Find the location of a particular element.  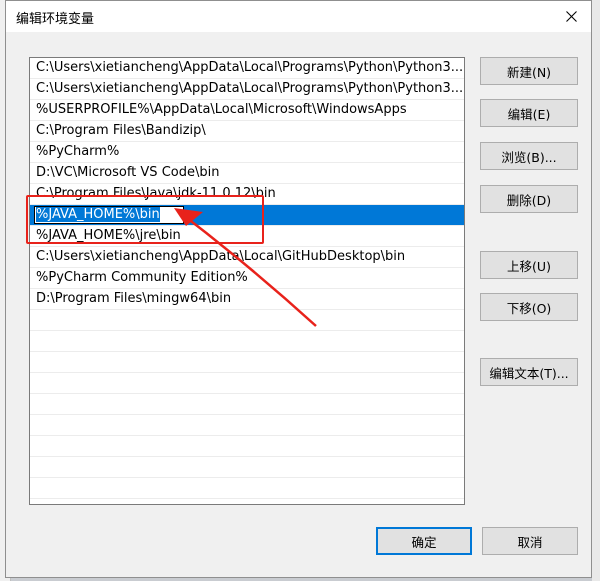

title-bar: 编辑环境变量 is located at coordinates (298, 16).